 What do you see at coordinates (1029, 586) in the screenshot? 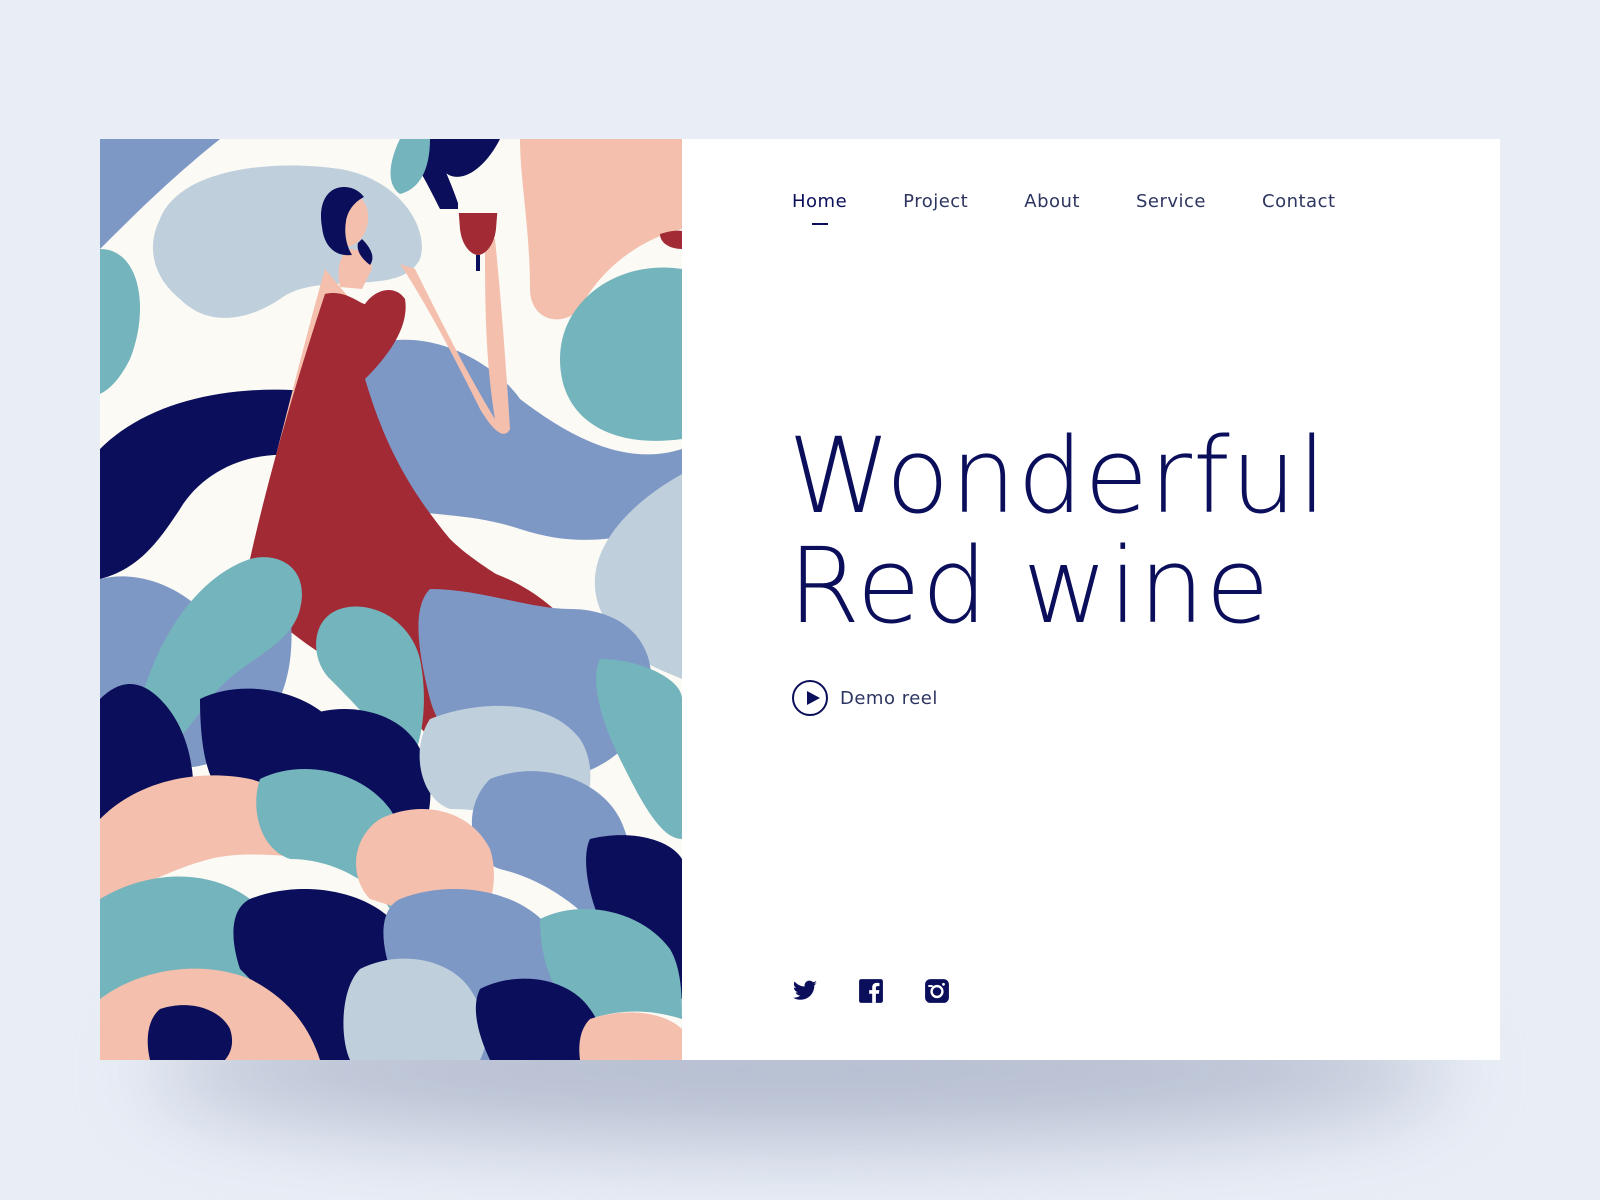
I see `hero-title-line-2: Red wine` at bounding box center [1029, 586].